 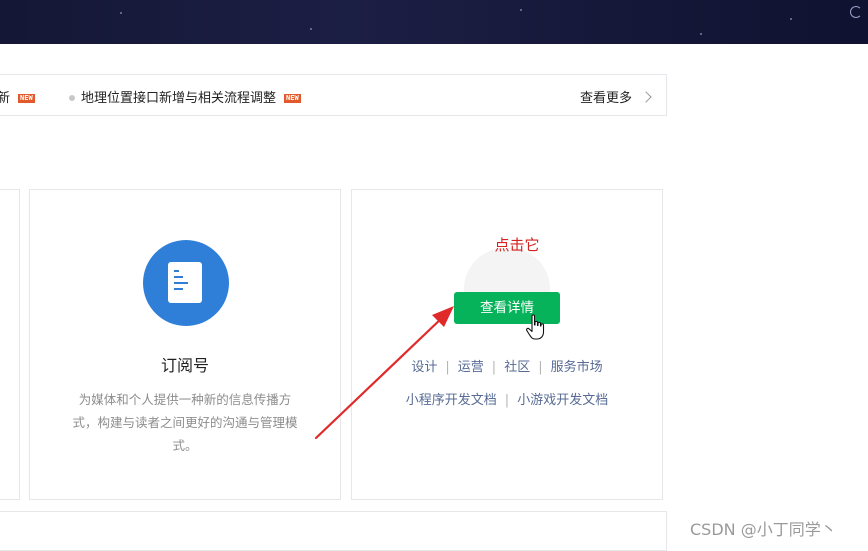 What do you see at coordinates (5, 98) in the screenshot?
I see `notice-item-label: 新` at bounding box center [5, 98].